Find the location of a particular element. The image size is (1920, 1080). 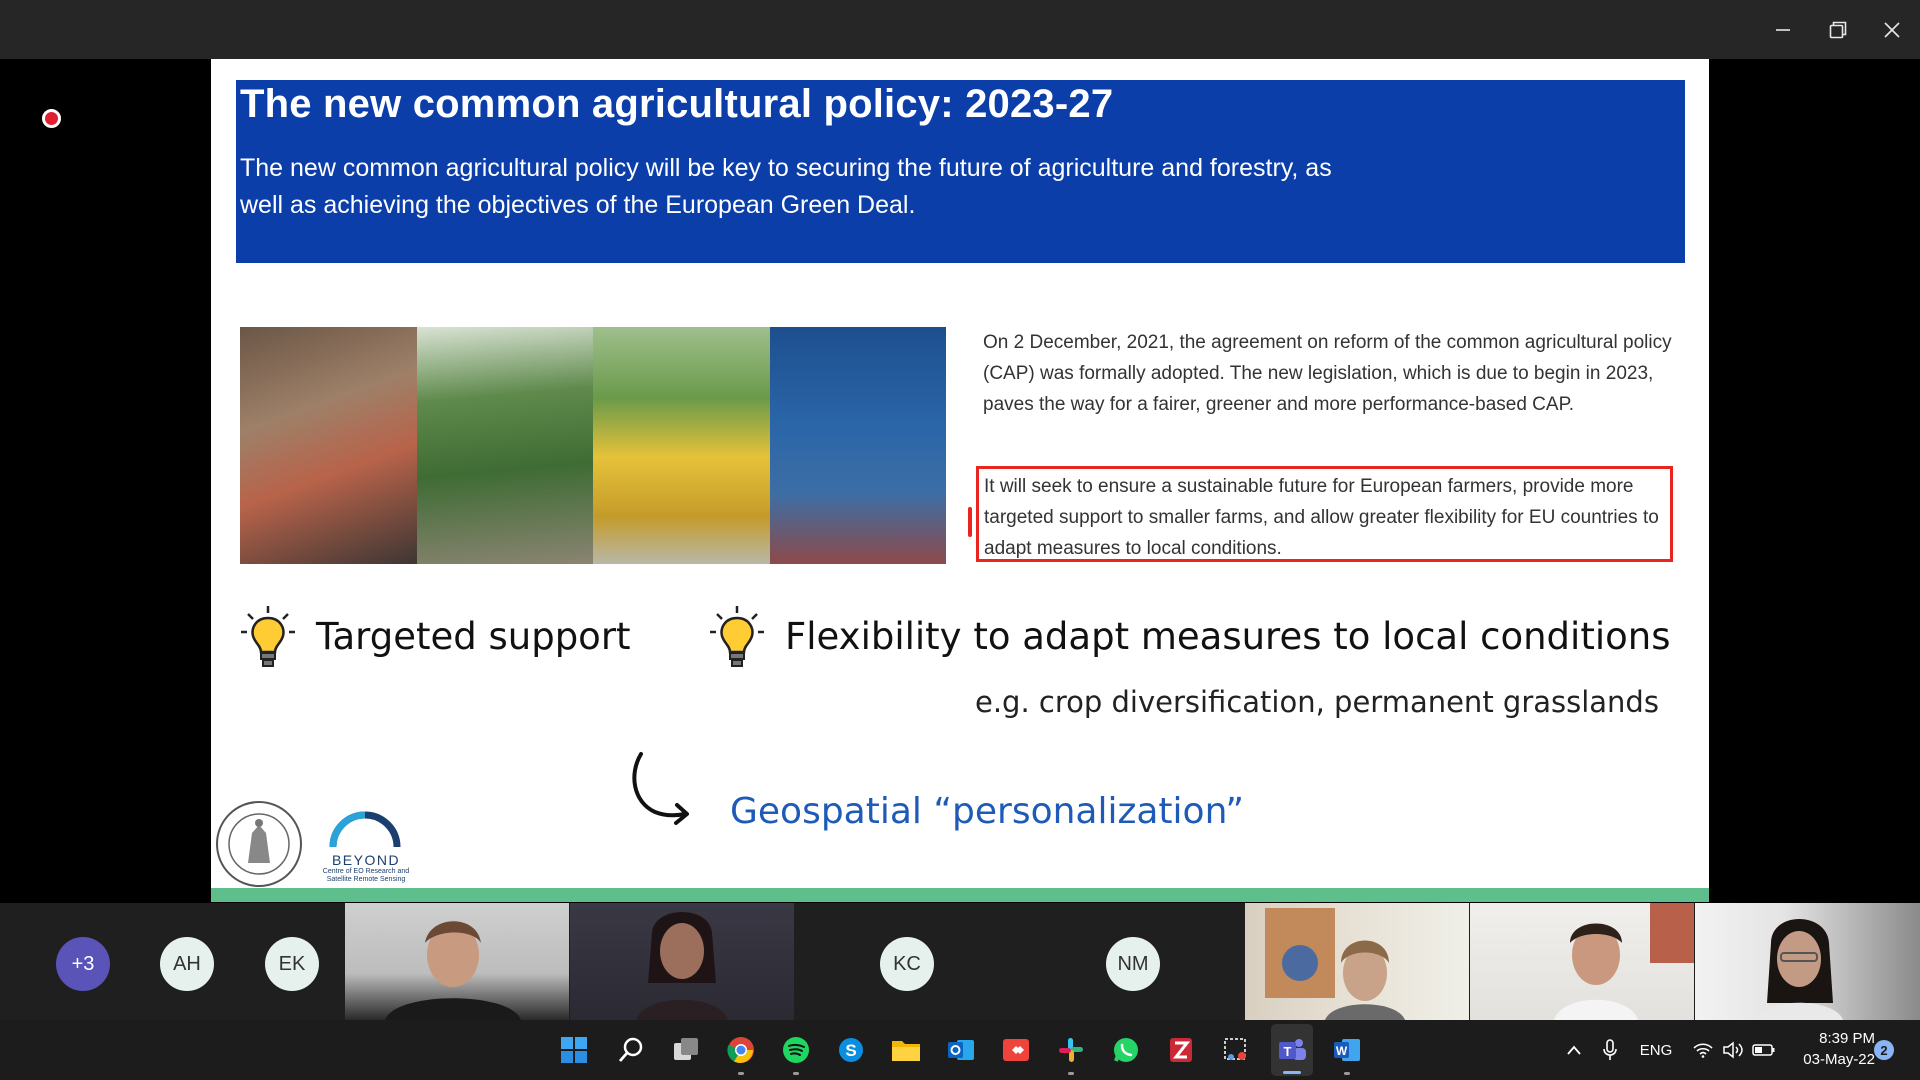

whatsapp-icon is located at coordinates (1126, 1050).